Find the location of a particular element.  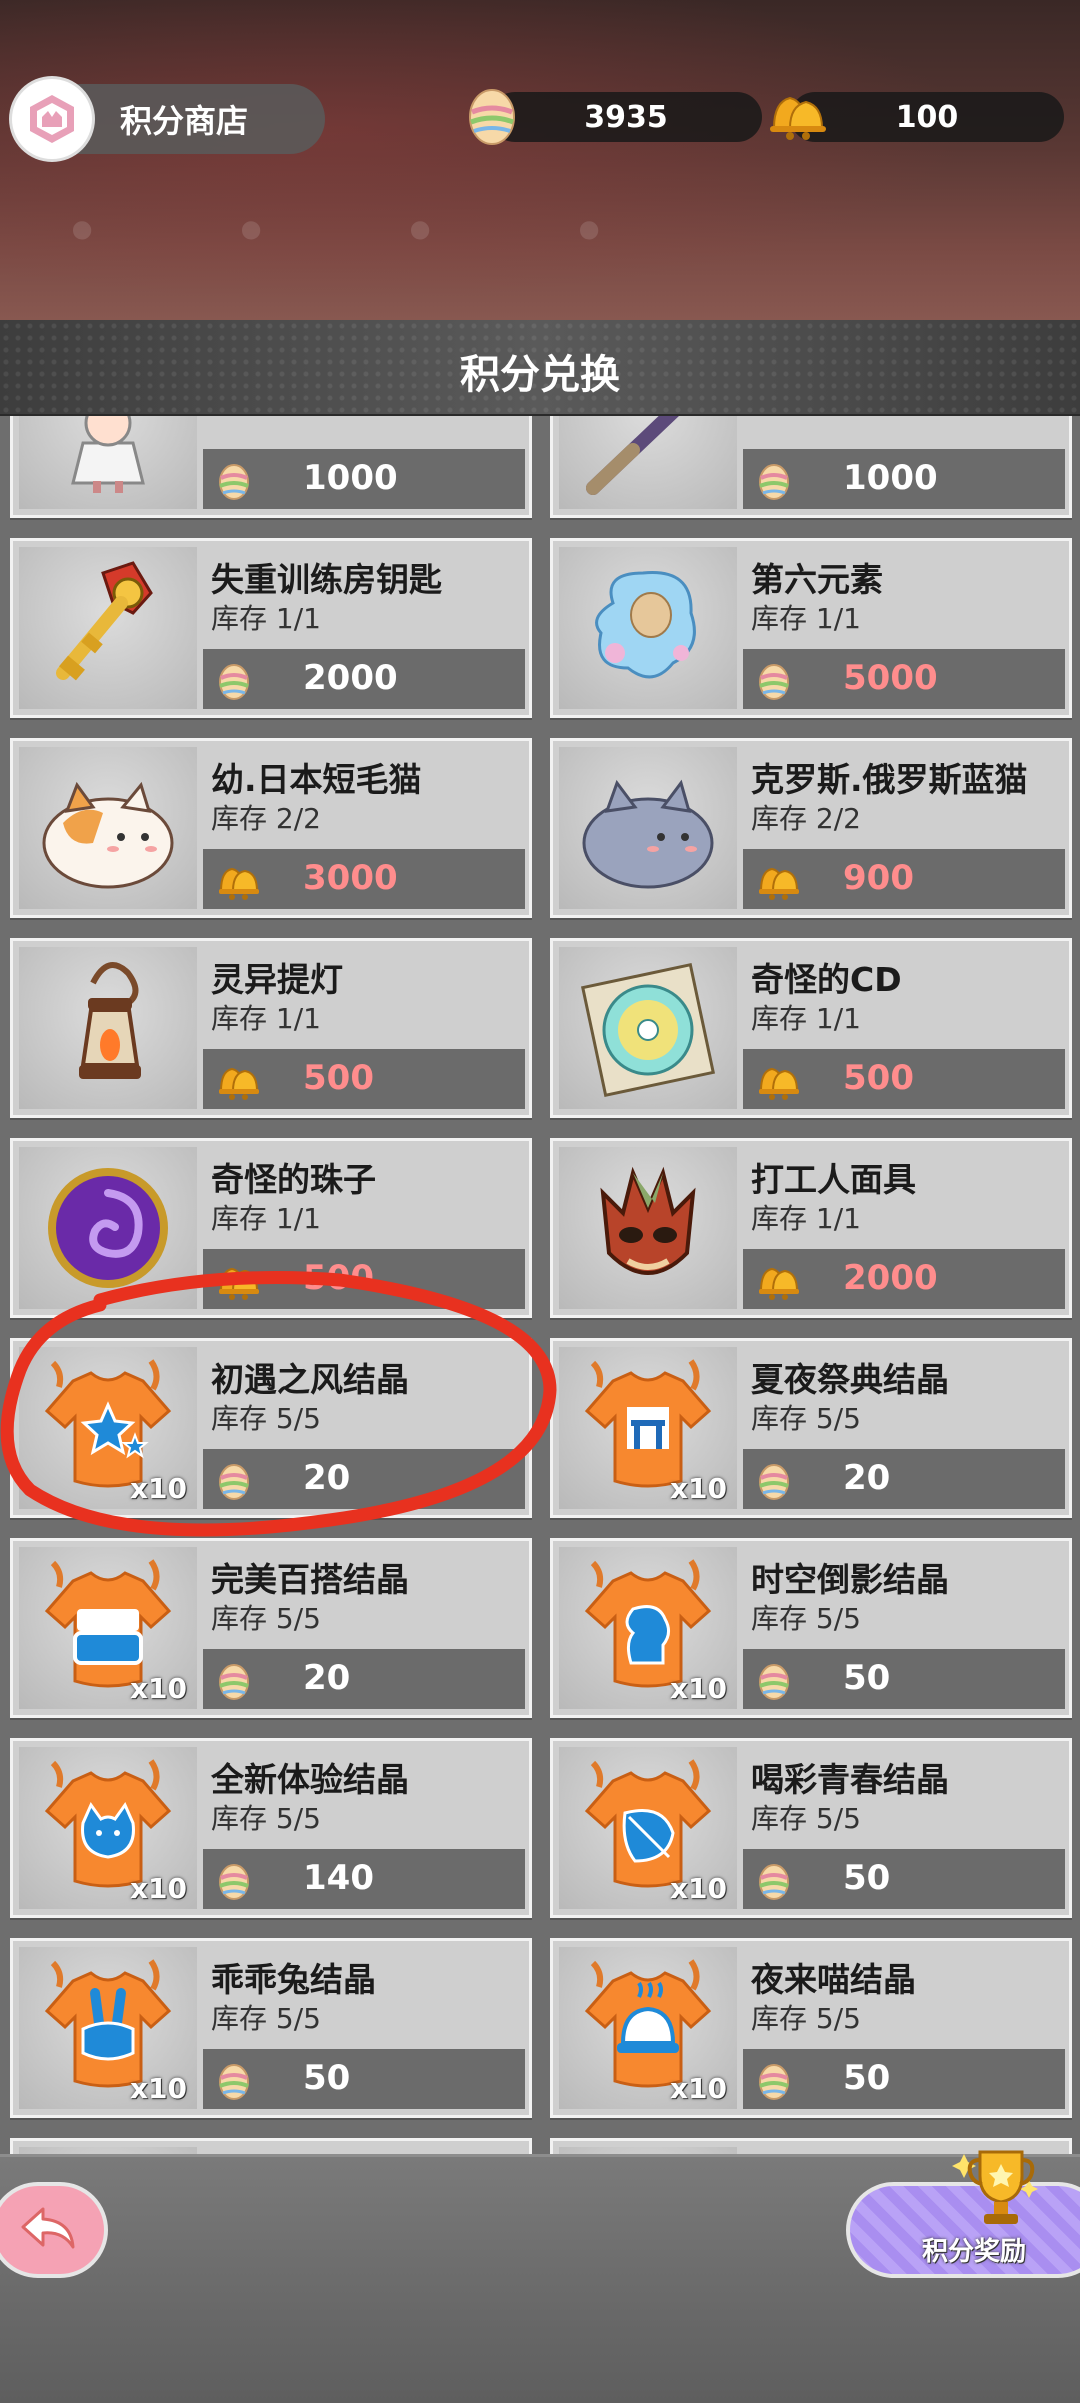

item-name: 全新体验结晶 is located at coordinates (310, 1779).